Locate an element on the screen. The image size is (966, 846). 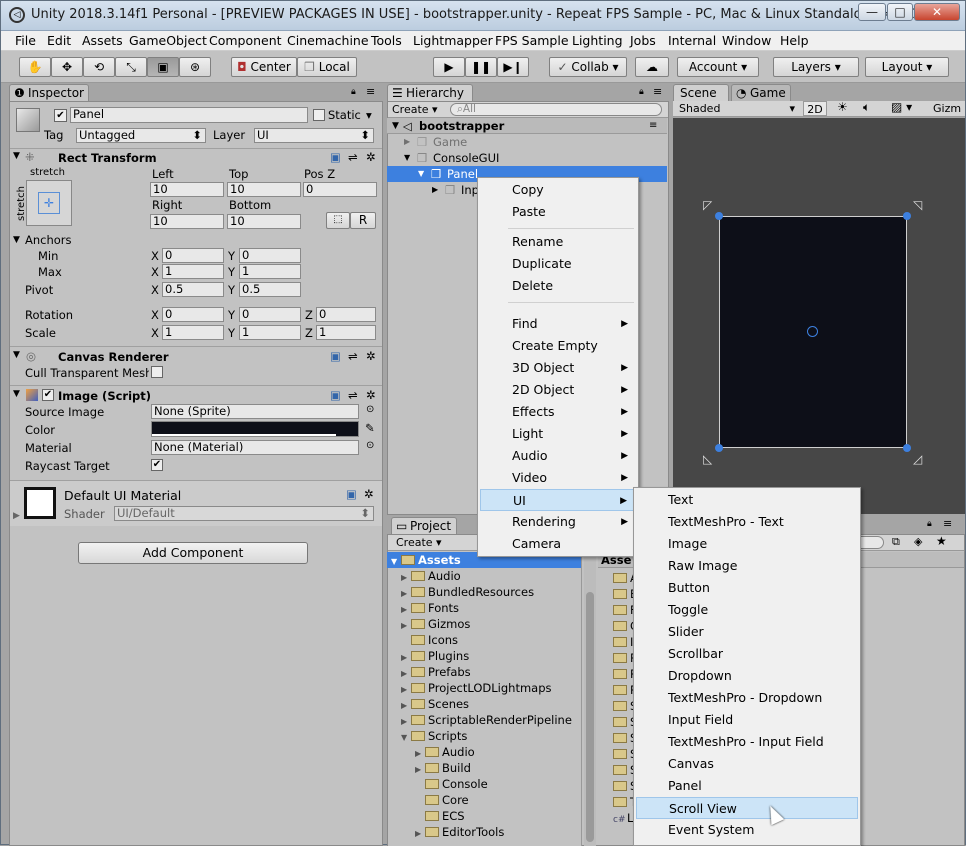
scale-tool-icon: ⤡ is located at coordinates (131, 67).